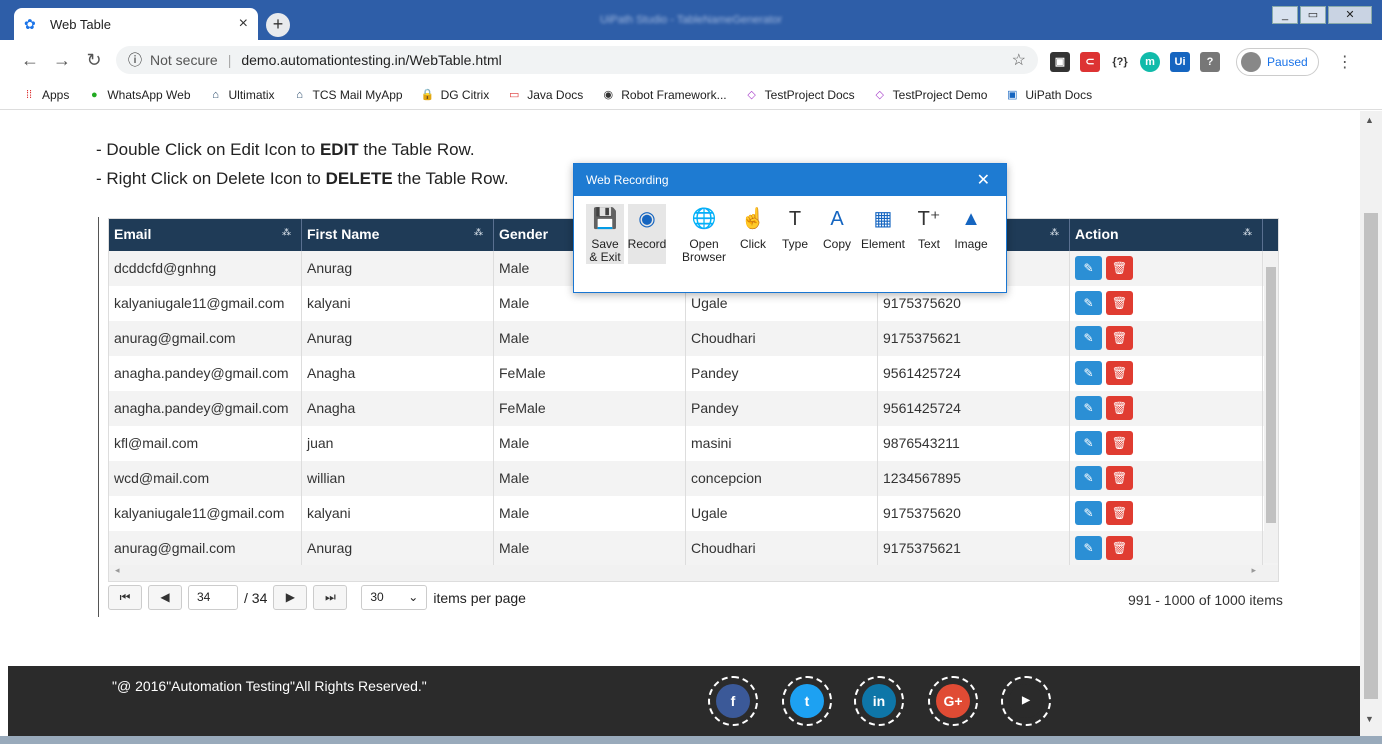 The image size is (1382, 744). I want to click on table-horizontal-scrollbar: ◂ ▸, so click(693, 573).